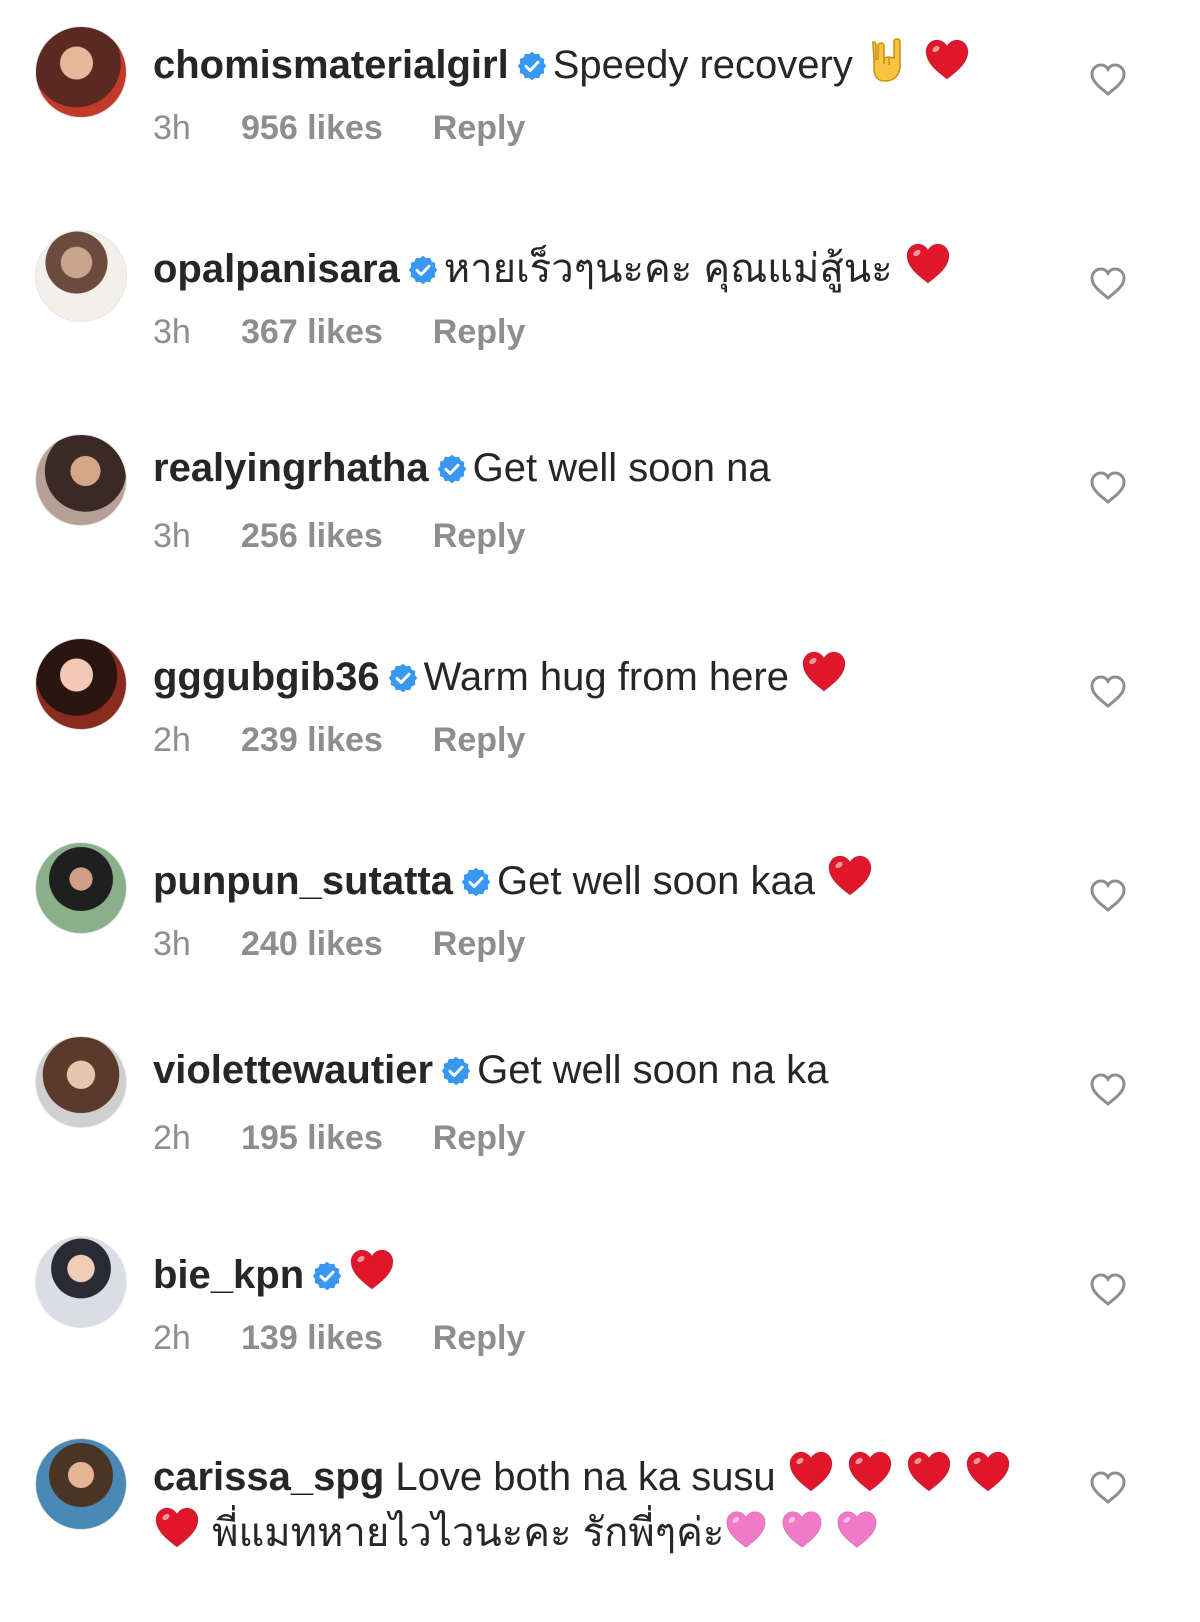 The height and width of the screenshot is (1622, 1200). Describe the element at coordinates (312, 944) in the screenshot. I see `likes-count: 240 likes` at that location.